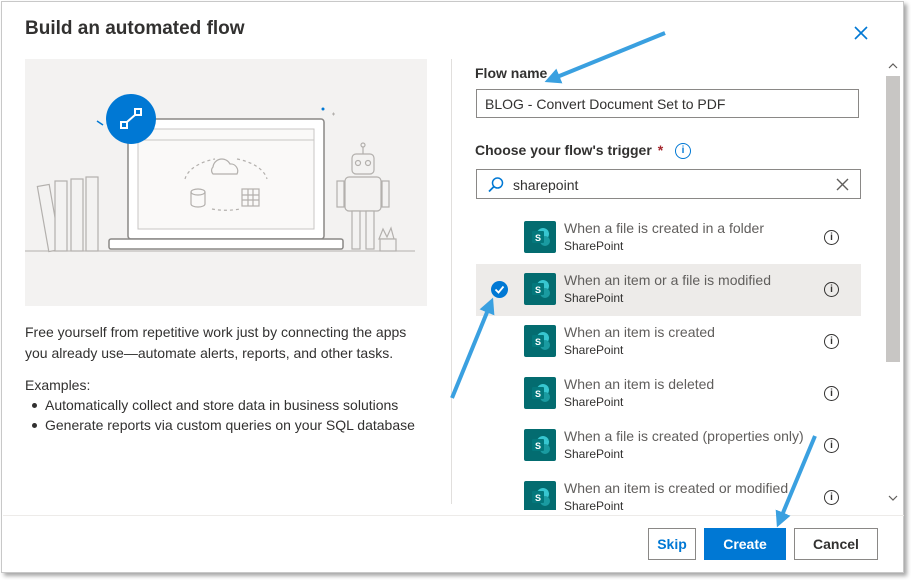 The width and height of the screenshot is (911, 580). What do you see at coordinates (836, 544) in the screenshot?
I see `cancel-button: Cancel` at bounding box center [836, 544].